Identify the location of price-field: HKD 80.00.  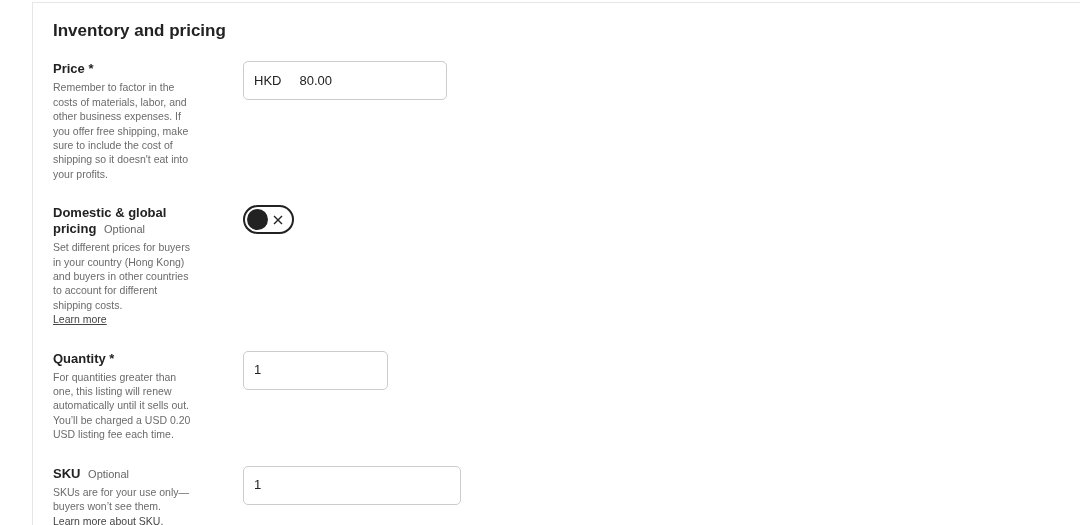
(345, 81).